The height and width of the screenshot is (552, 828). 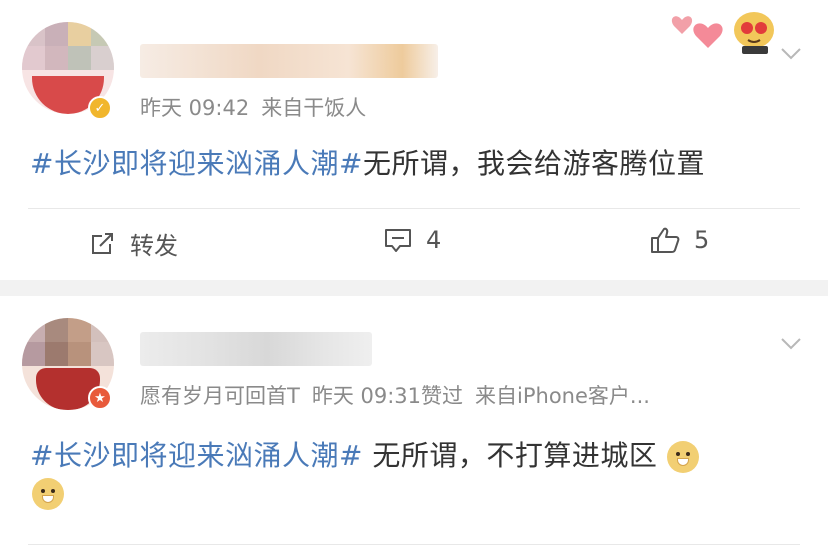 What do you see at coordinates (434, 240) in the screenshot?
I see `comment-count: 4` at bounding box center [434, 240].